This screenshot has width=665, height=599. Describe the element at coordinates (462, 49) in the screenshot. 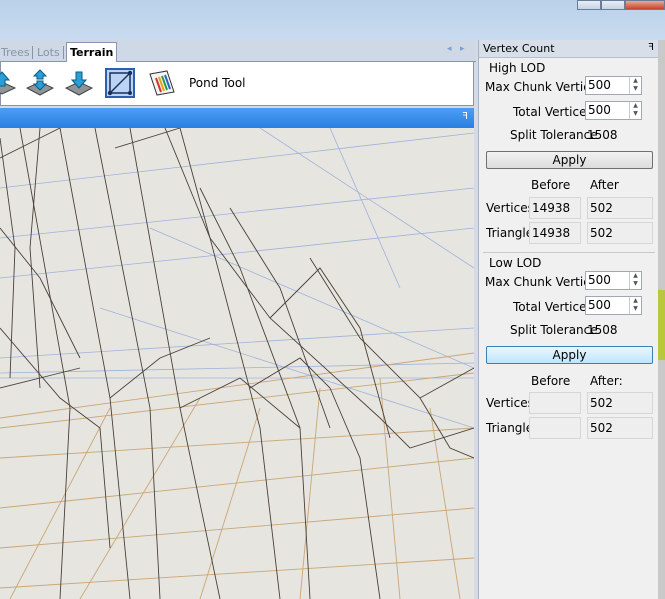

I see `tab-scroll-right-icon: ▸` at that location.